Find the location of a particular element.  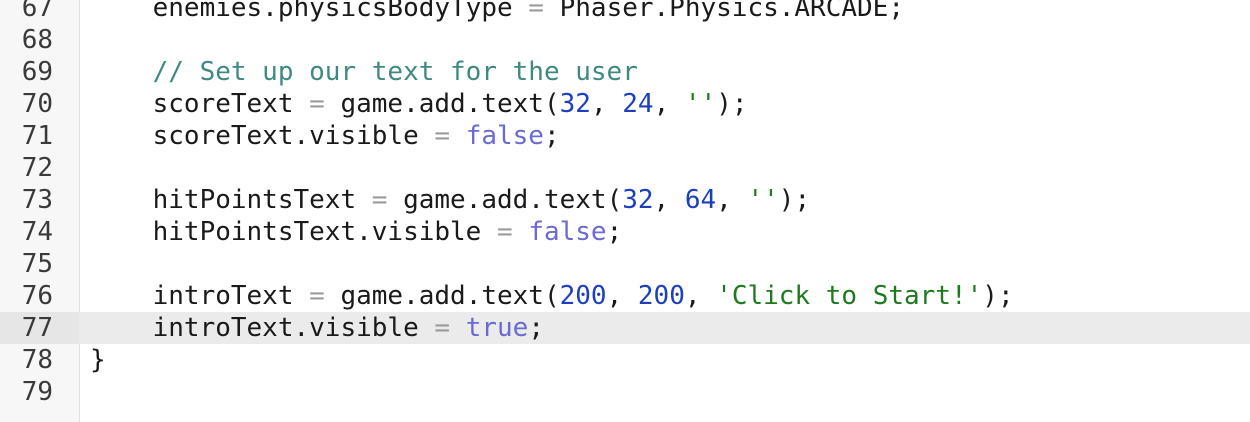

line-number: 77 is located at coordinates (39, 328).